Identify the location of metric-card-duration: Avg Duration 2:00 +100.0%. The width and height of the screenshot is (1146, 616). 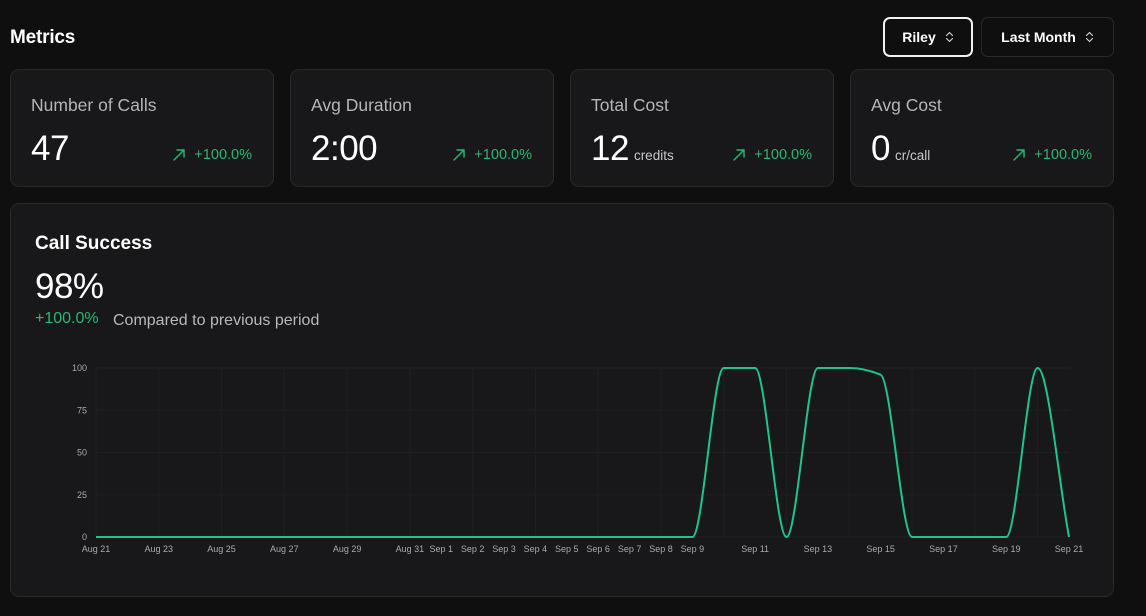
(422, 128).